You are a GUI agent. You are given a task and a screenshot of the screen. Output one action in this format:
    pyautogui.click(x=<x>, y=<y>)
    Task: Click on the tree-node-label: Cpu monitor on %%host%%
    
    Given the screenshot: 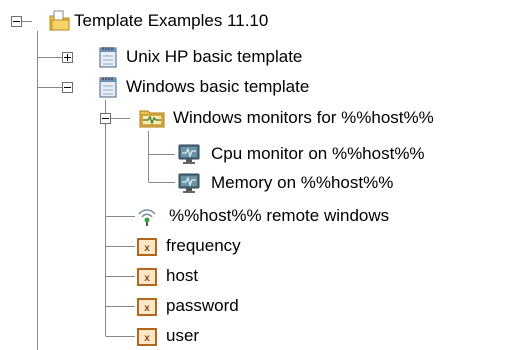 What is the action you would take?
    pyautogui.click(x=318, y=153)
    